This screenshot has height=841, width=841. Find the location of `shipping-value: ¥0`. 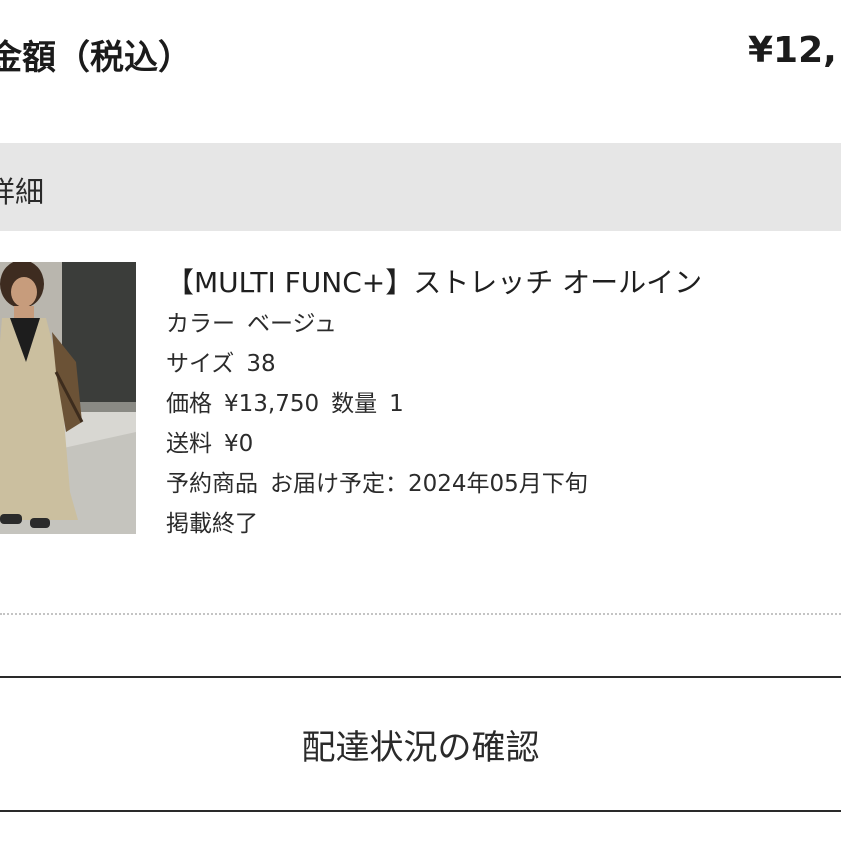

shipping-value: ¥0 is located at coordinates (239, 444).